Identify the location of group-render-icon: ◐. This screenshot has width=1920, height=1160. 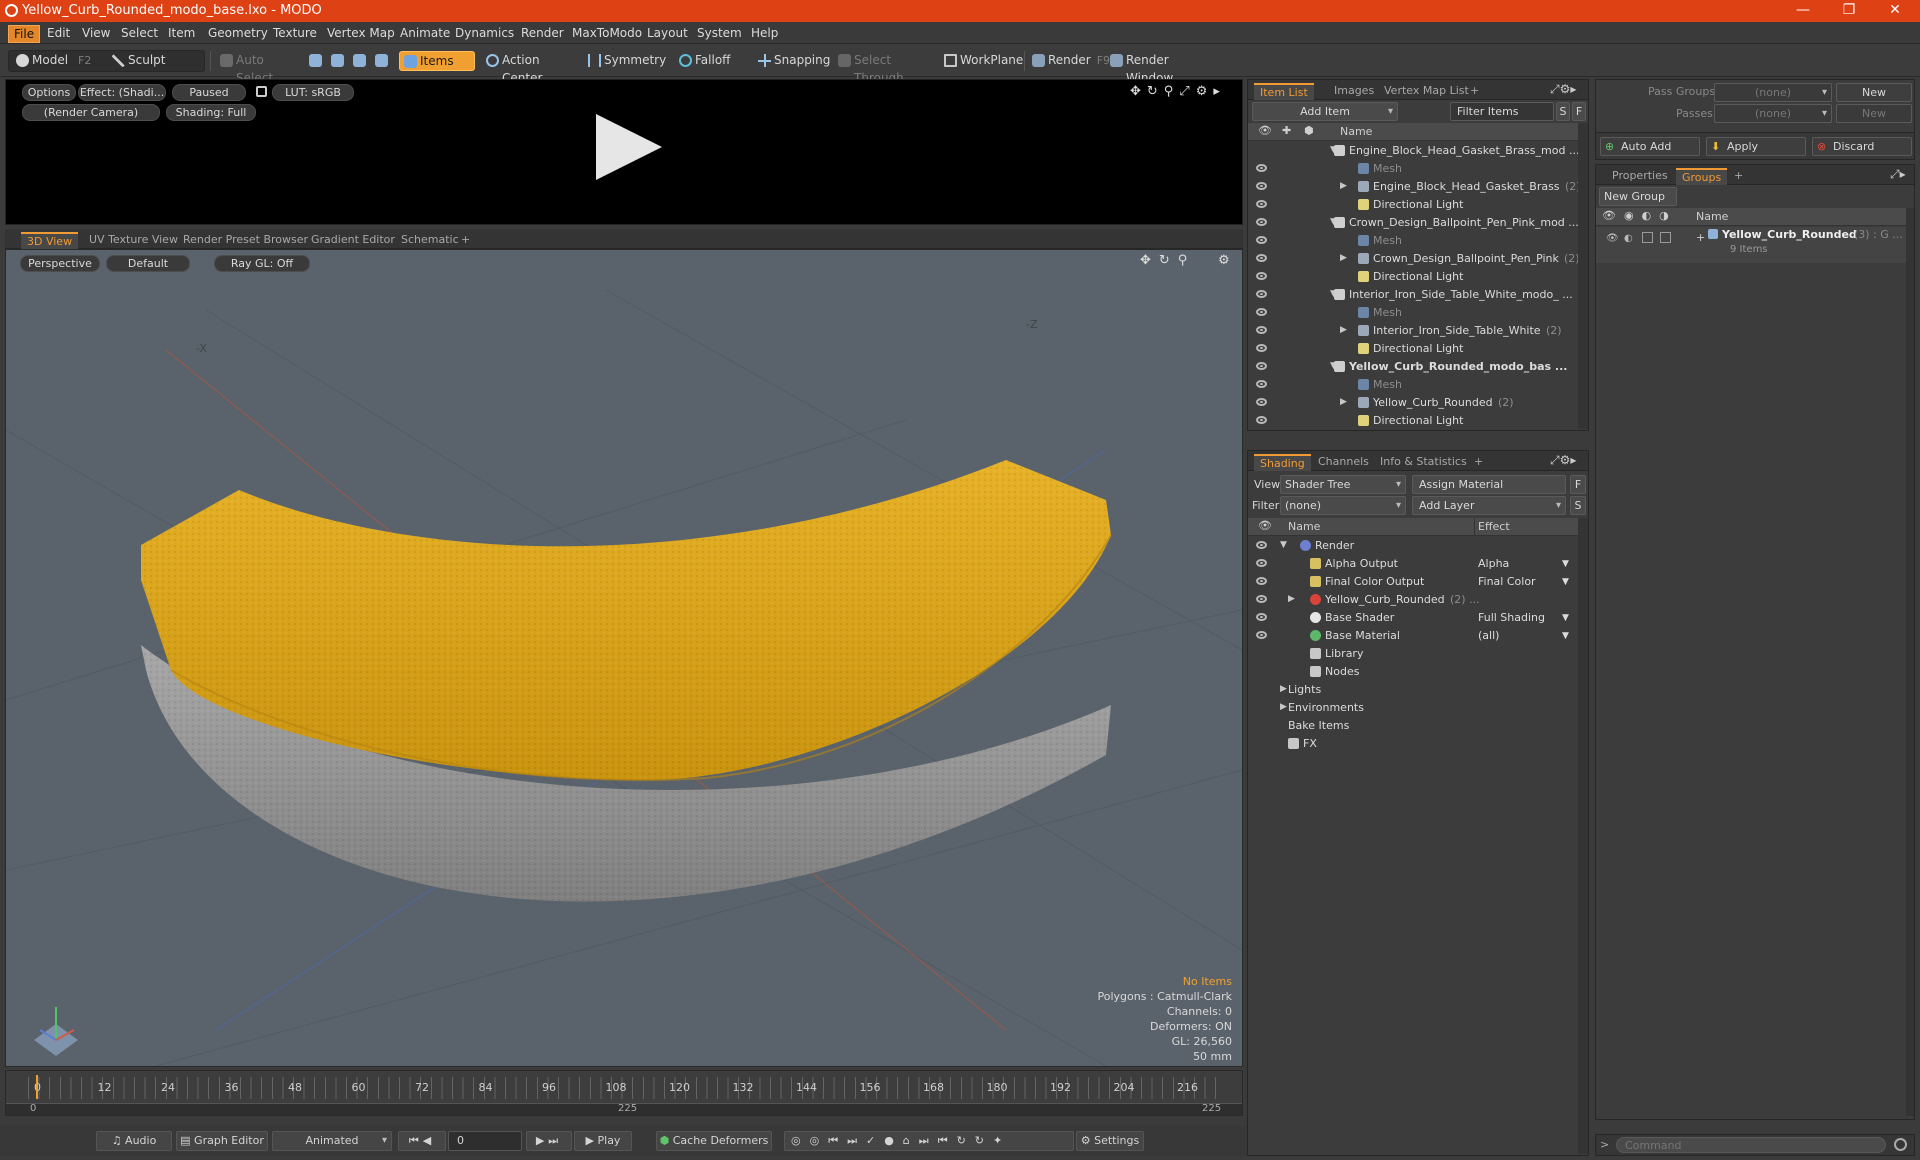
(1628, 238).